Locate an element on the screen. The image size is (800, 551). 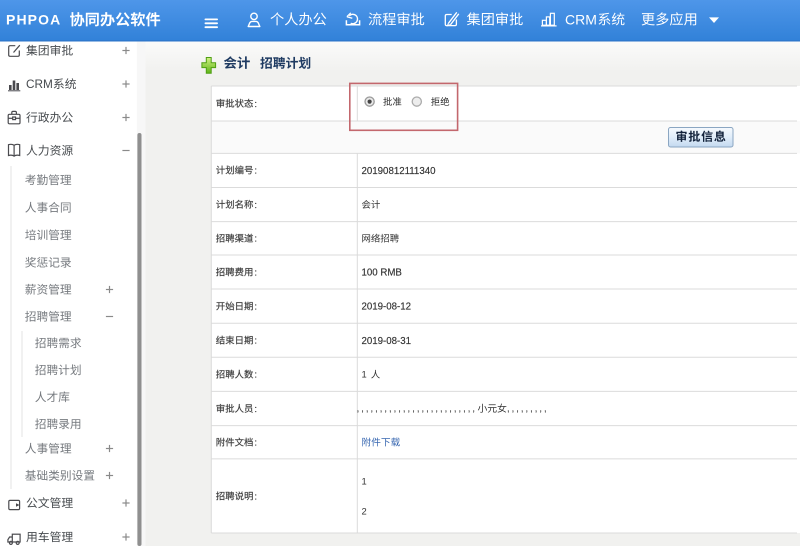
svg-text: 2019-08-12 is located at coordinates (387, 307).